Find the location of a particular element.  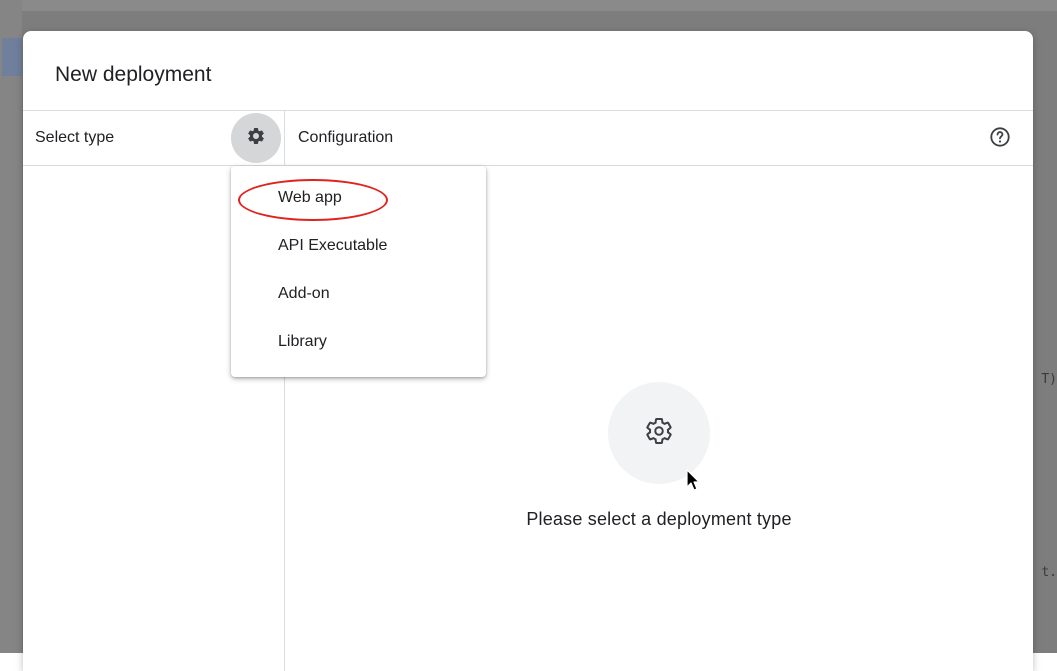

deployment-type-menu: Web app API Executable Add-on Library is located at coordinates (358, 271).